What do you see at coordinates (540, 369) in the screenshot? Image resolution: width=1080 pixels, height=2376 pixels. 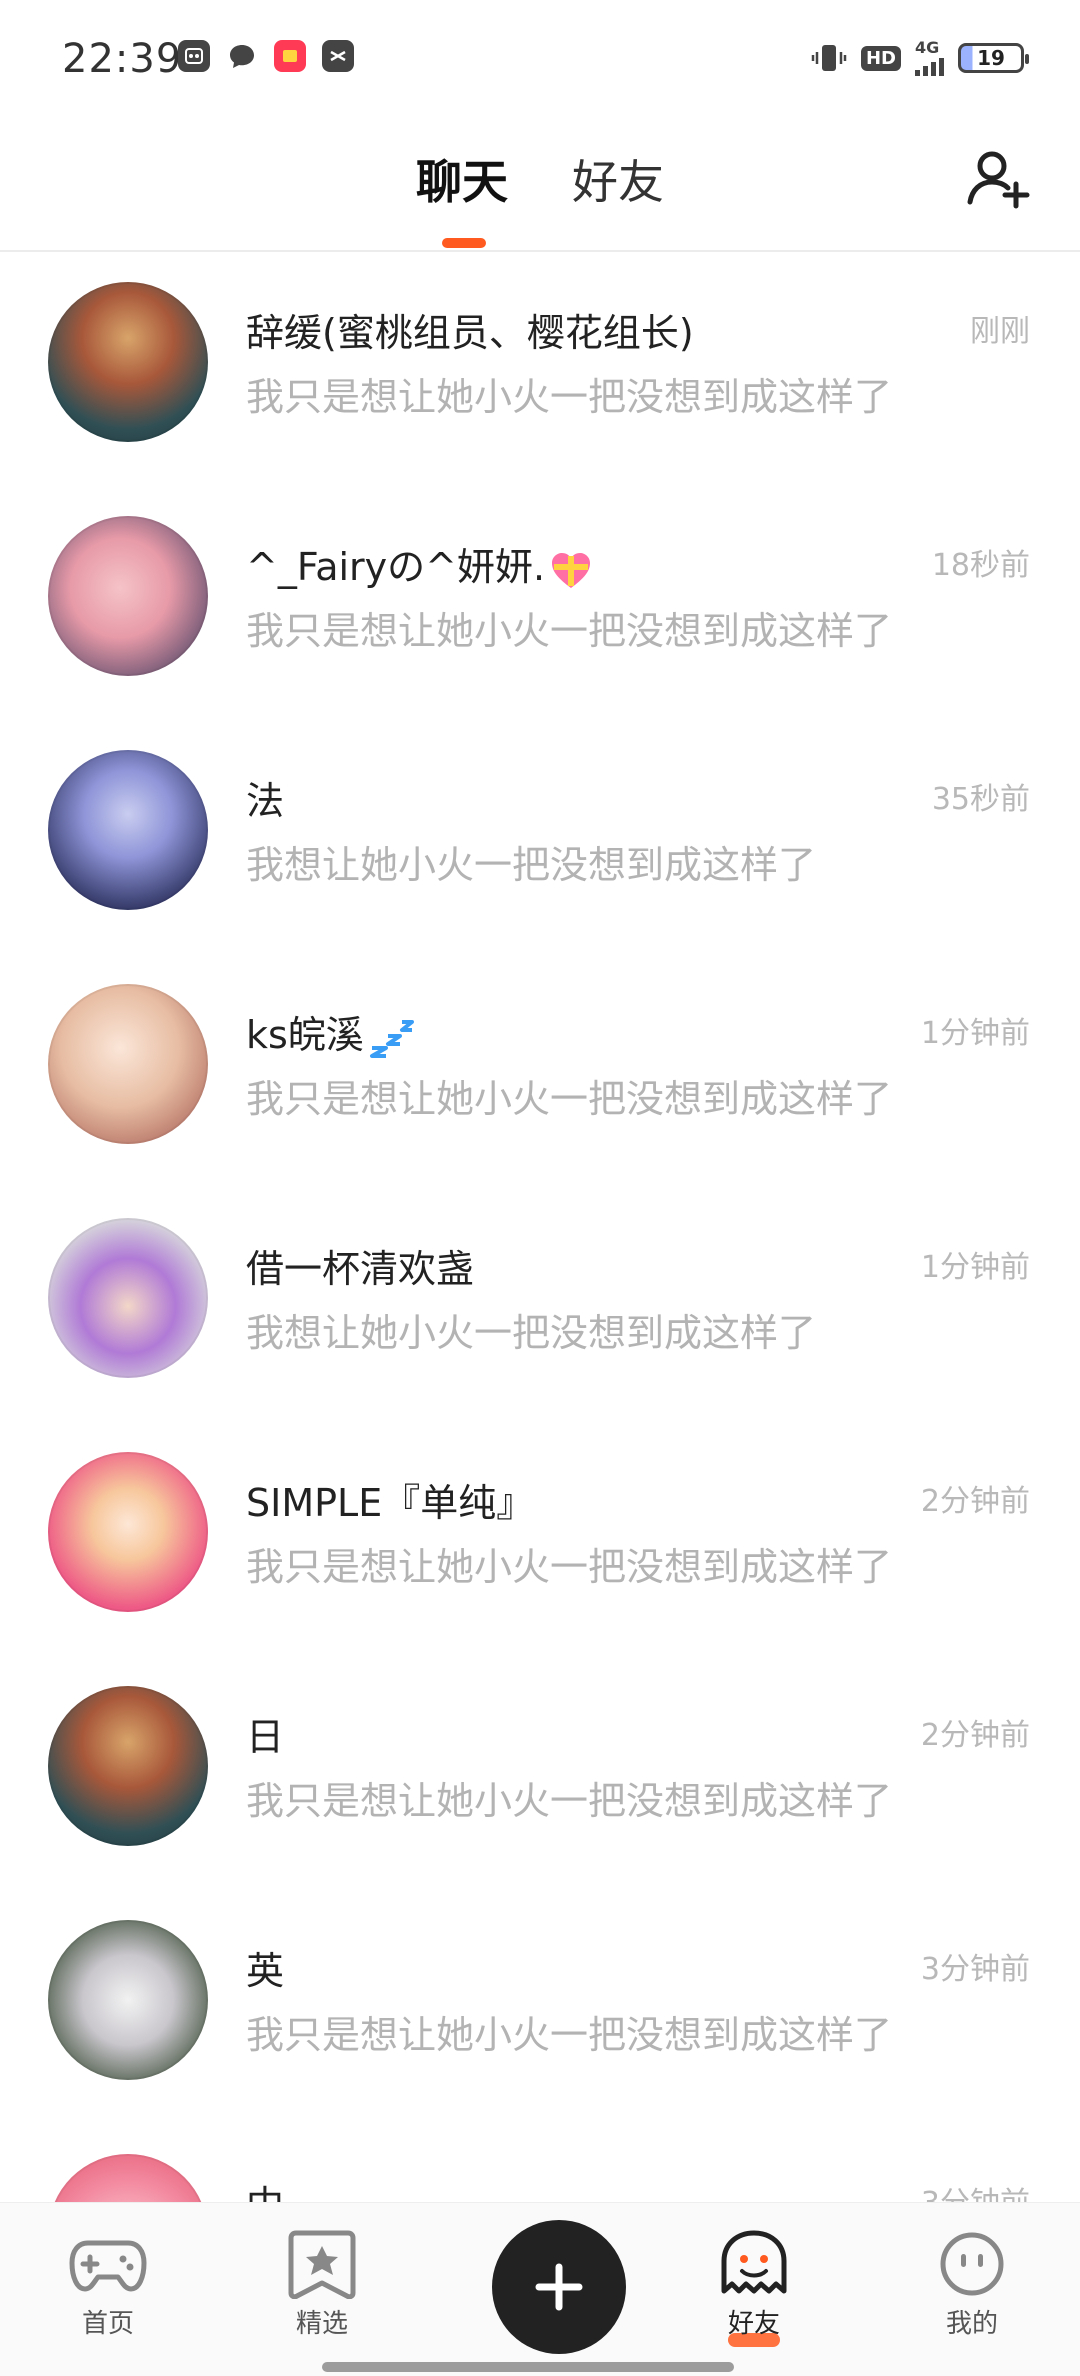 I see `chat-item: 辞缓(蜜桃组员、樱花组长) 刚刚 我只是想让她小火一把没想到成这样了` at bounding box center [540, 369].